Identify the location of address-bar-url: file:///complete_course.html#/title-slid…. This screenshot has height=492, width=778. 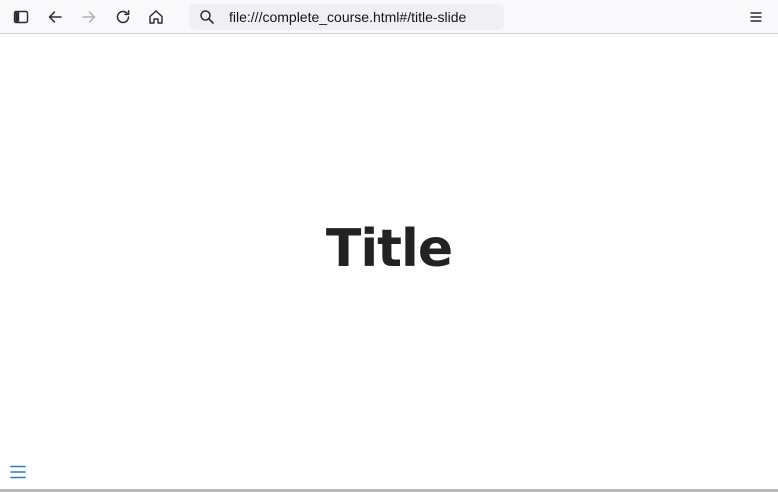
(348, 17).